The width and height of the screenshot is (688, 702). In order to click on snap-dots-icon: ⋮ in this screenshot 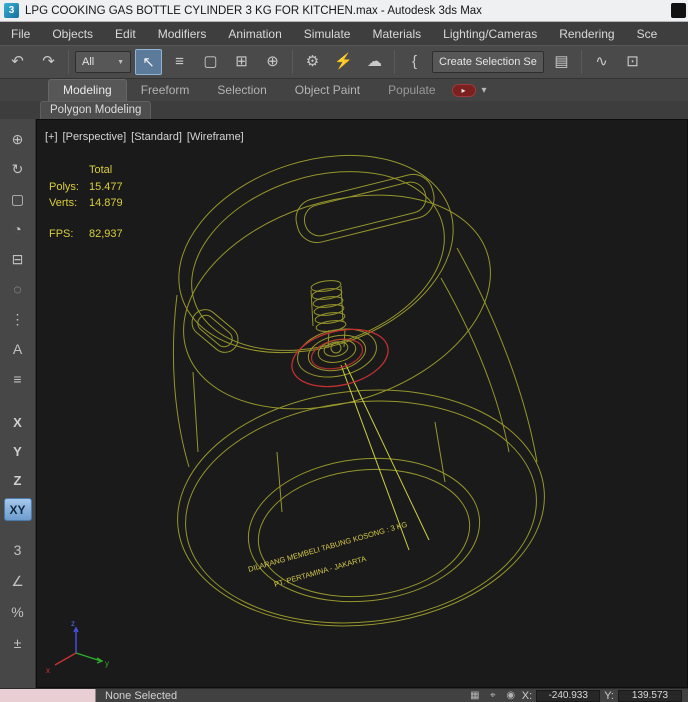, I will do `click(18, 319)`.